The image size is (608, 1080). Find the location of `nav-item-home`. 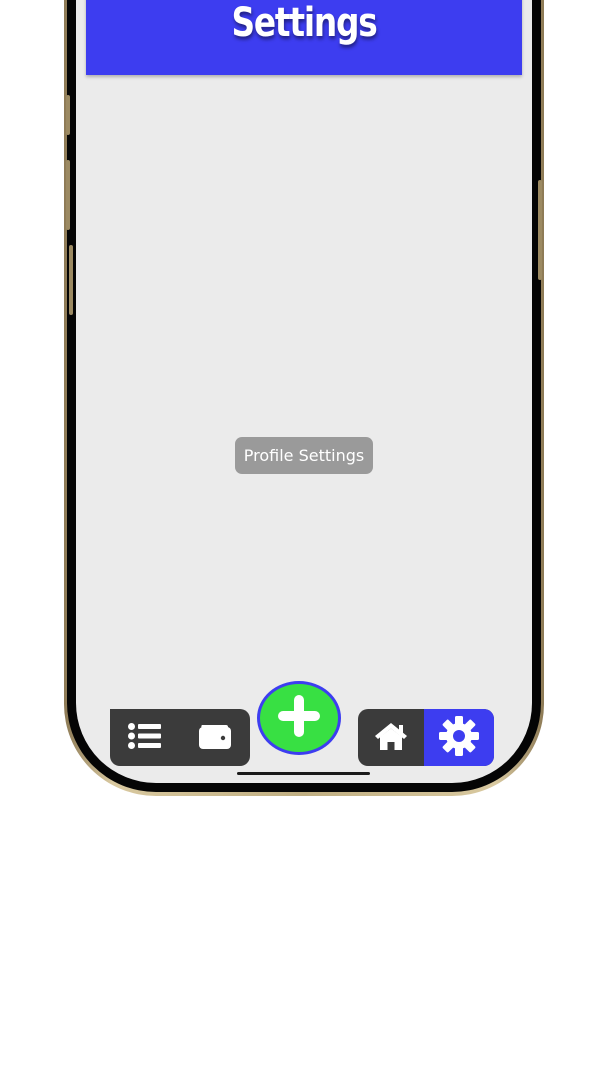

nav-item-home is located at coordinates (391, 737).